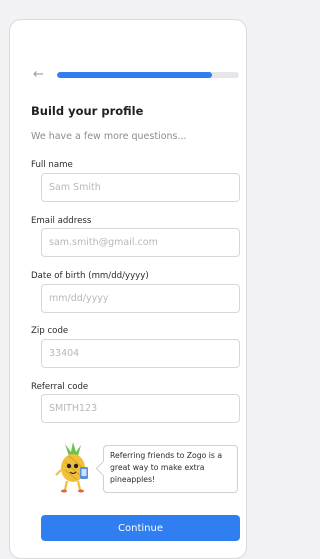  Describe the element at coordinates (87, 111) in the screenshot. I see `page-title: Build your profile` at that location.